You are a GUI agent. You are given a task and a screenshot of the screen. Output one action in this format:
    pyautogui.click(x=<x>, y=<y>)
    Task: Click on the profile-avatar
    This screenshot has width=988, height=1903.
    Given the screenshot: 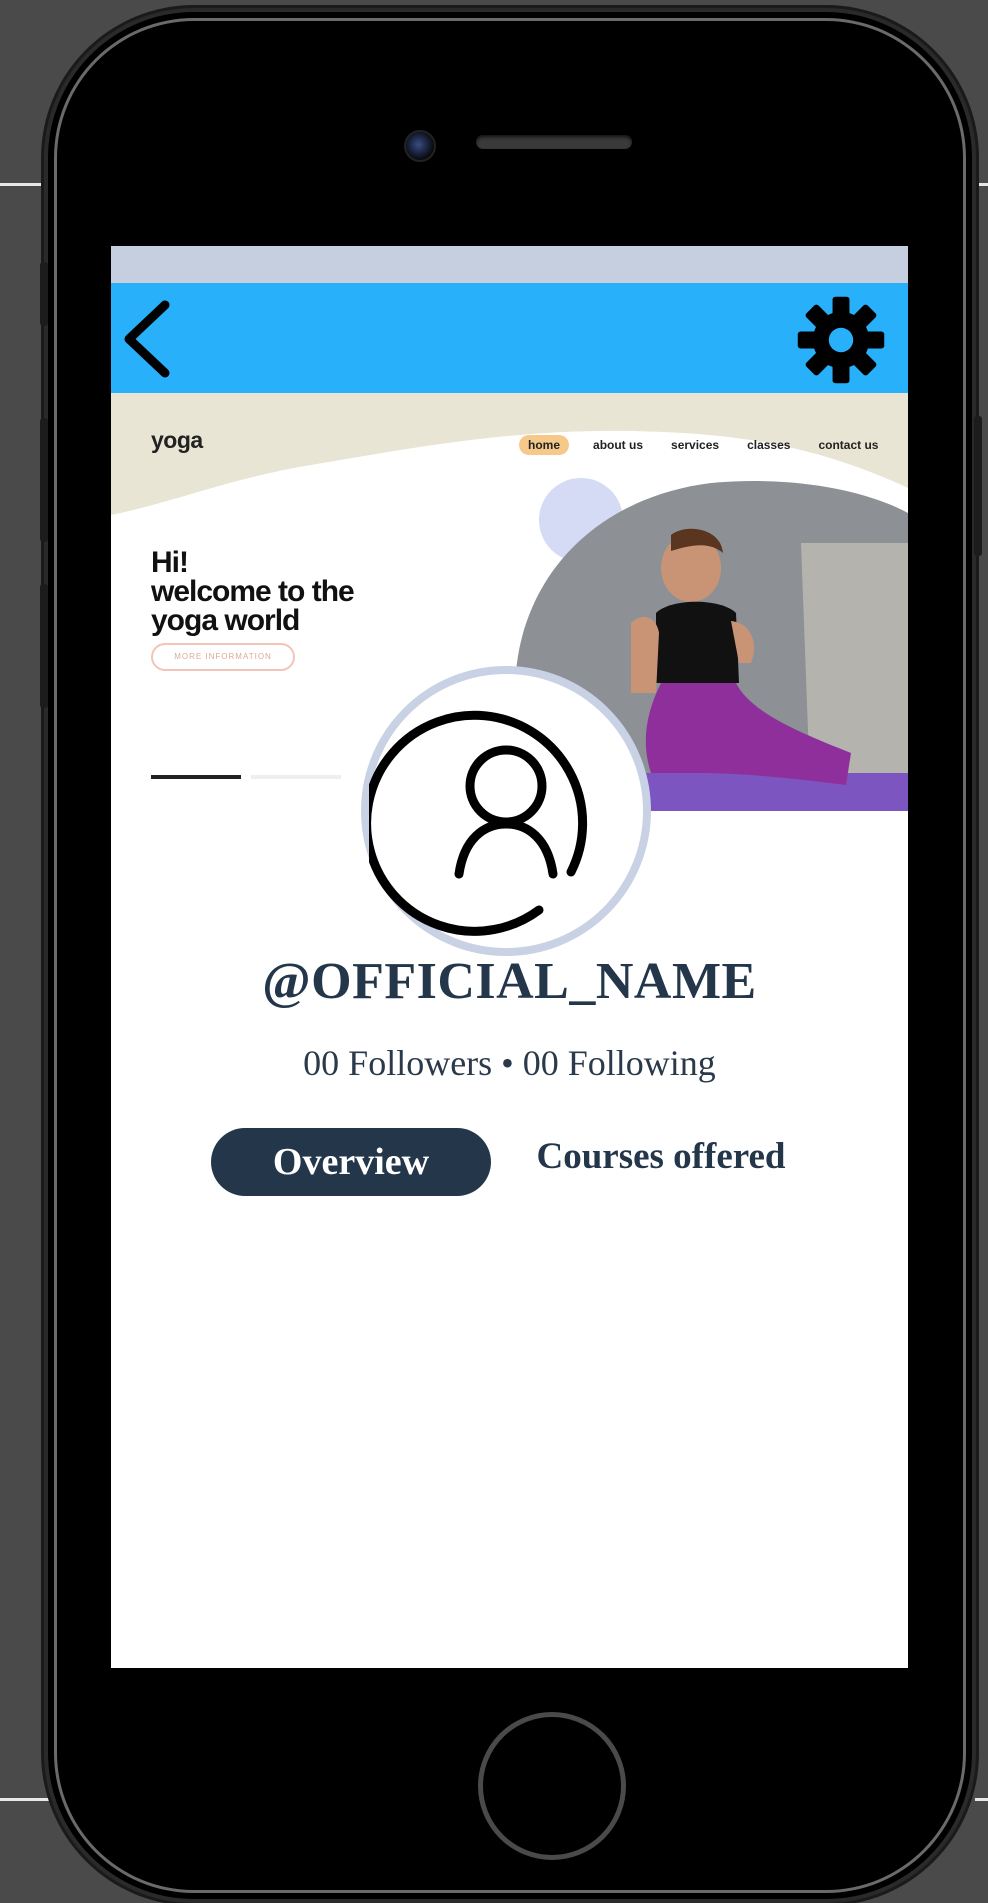 What is the action you would take?
    pyautogui.click(x=506, y=811)
    